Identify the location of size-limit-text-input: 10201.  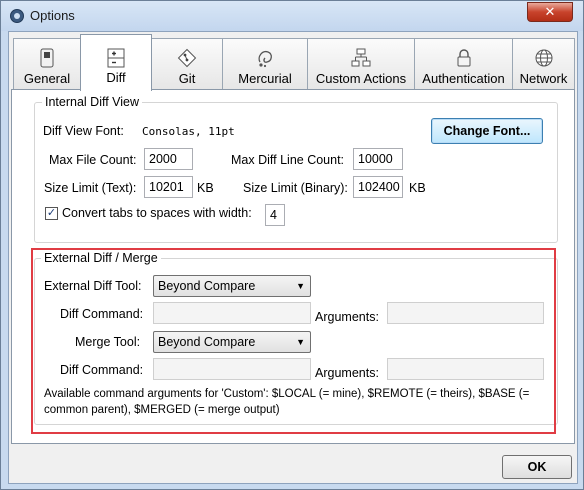
(168, 187).